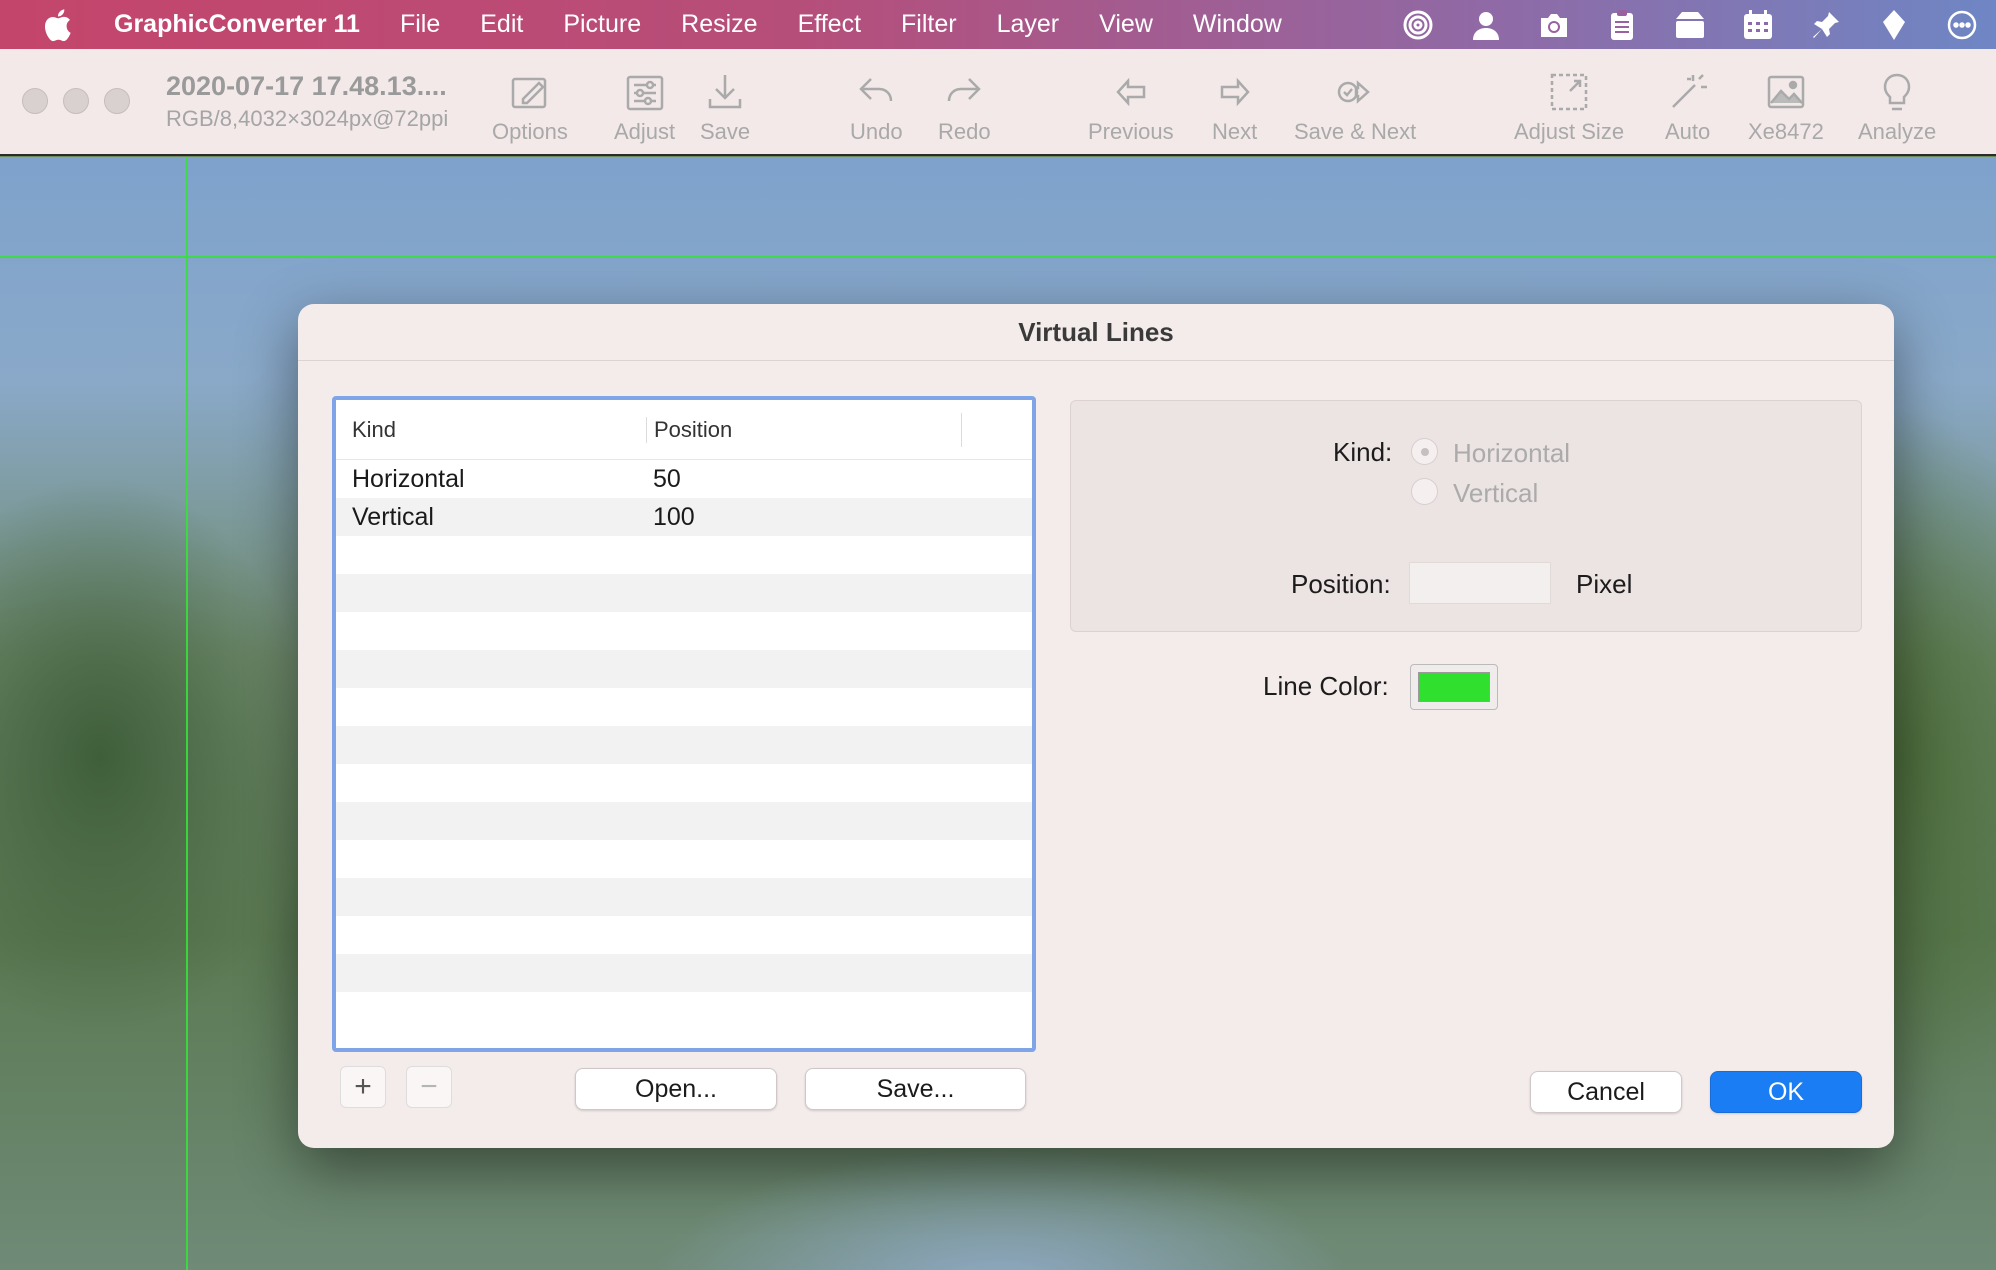 The height and width of the screenshot is (1270, 1996). What do you see at coordinates (644, 93) in the screenshot?
I see `adjust-icon` at bounding box center [644, 93].